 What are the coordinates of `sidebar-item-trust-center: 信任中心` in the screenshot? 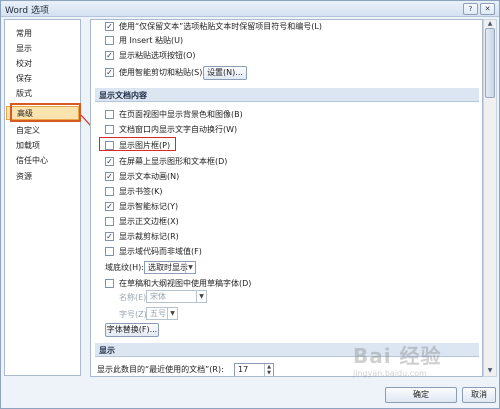 It's located at (42, 161).